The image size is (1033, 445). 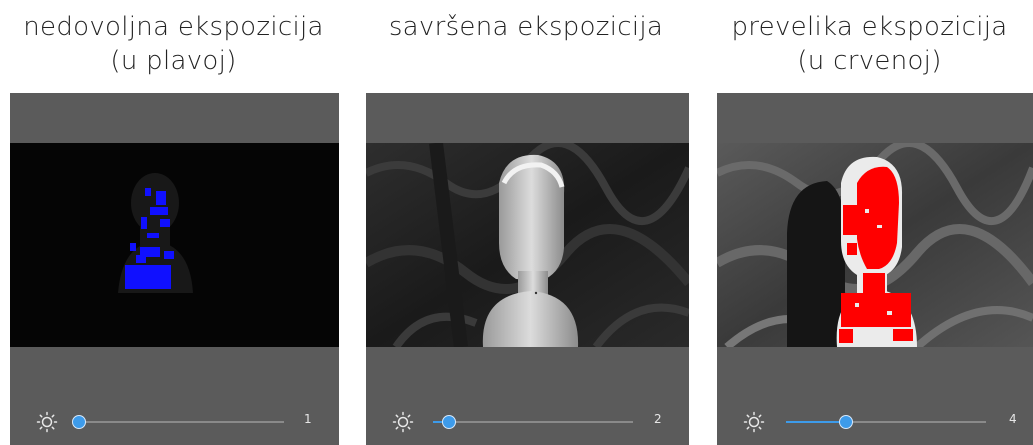 I want to click on caption-underexposed-subtitle: (u plavoj), so click(x=173, y=61).